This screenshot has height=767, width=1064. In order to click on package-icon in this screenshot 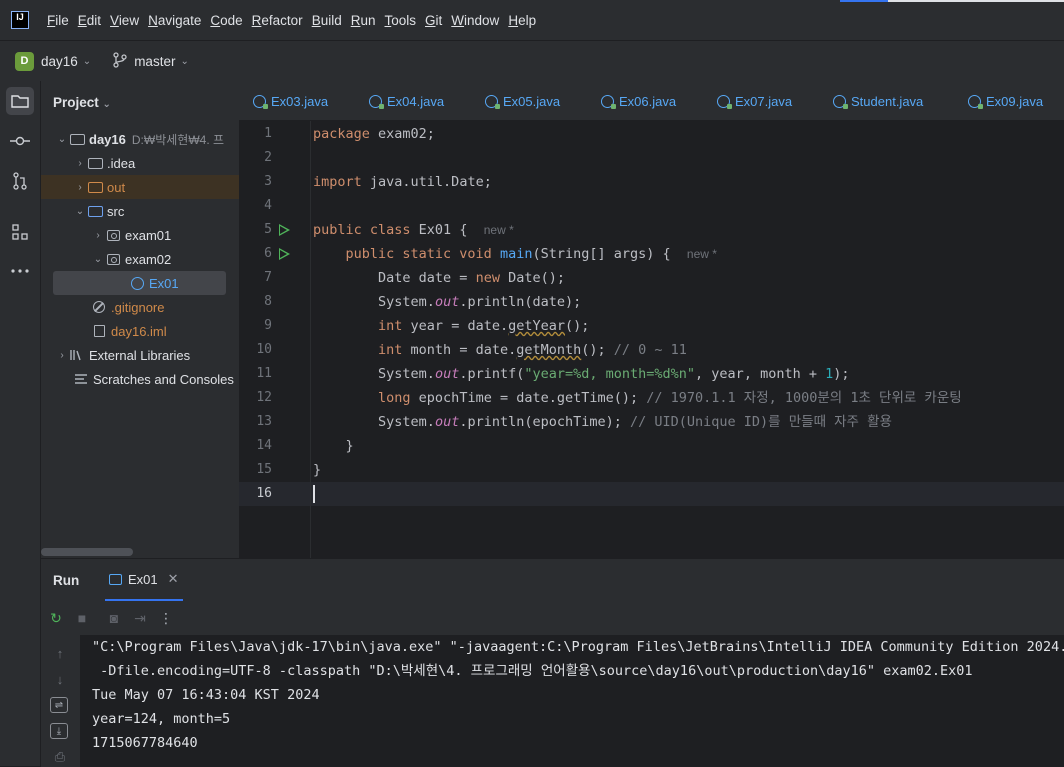, I will do `click(113, 235)`.